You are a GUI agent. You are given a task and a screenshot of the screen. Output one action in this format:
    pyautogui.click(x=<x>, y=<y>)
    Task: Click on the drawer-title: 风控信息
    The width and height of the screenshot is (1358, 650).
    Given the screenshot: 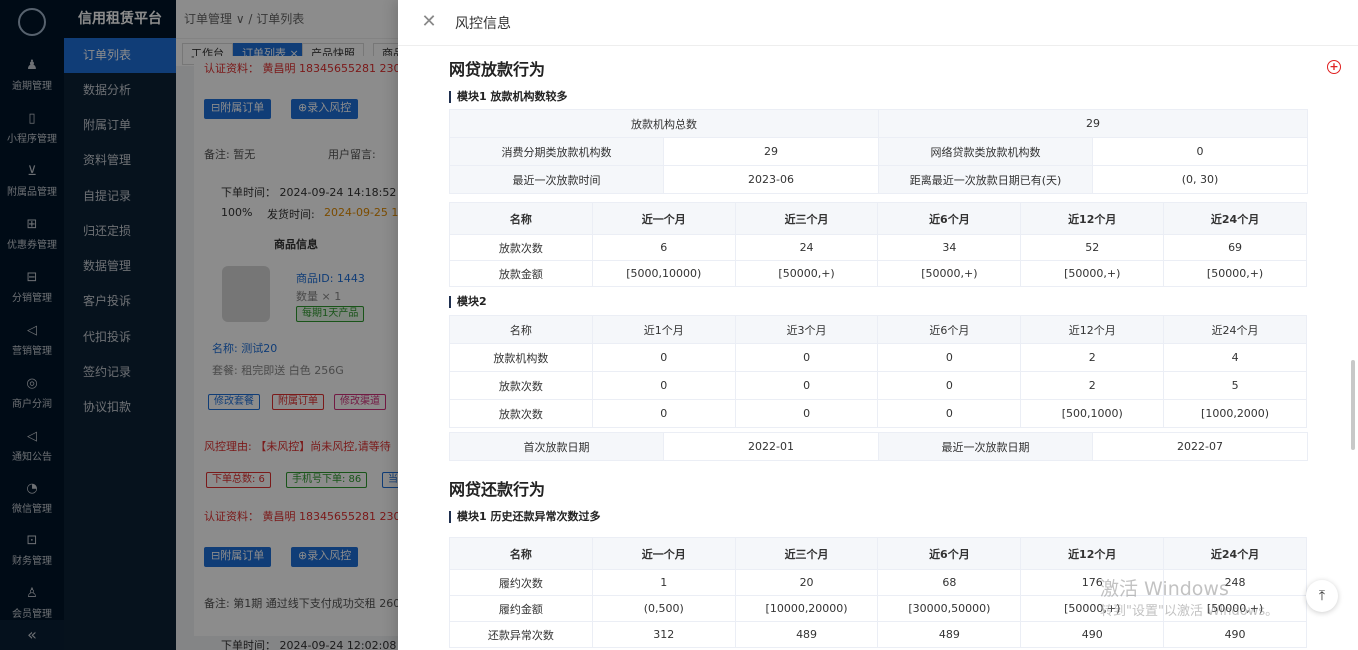 What is the action you would take?
    pyautogui.click(x=483, y=24)
    